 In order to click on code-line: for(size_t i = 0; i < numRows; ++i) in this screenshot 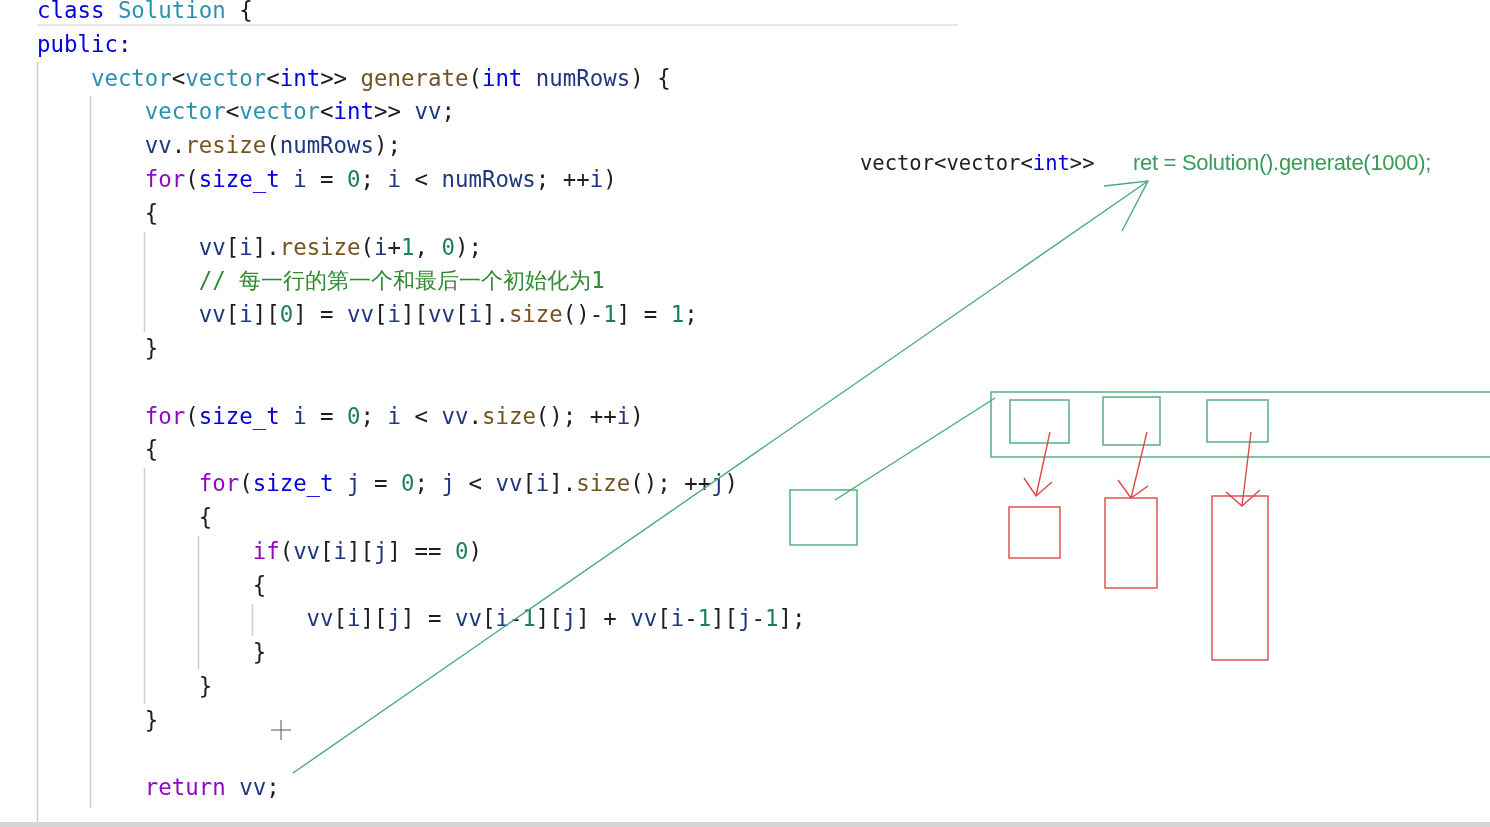, I will do `click(380, 179)`.